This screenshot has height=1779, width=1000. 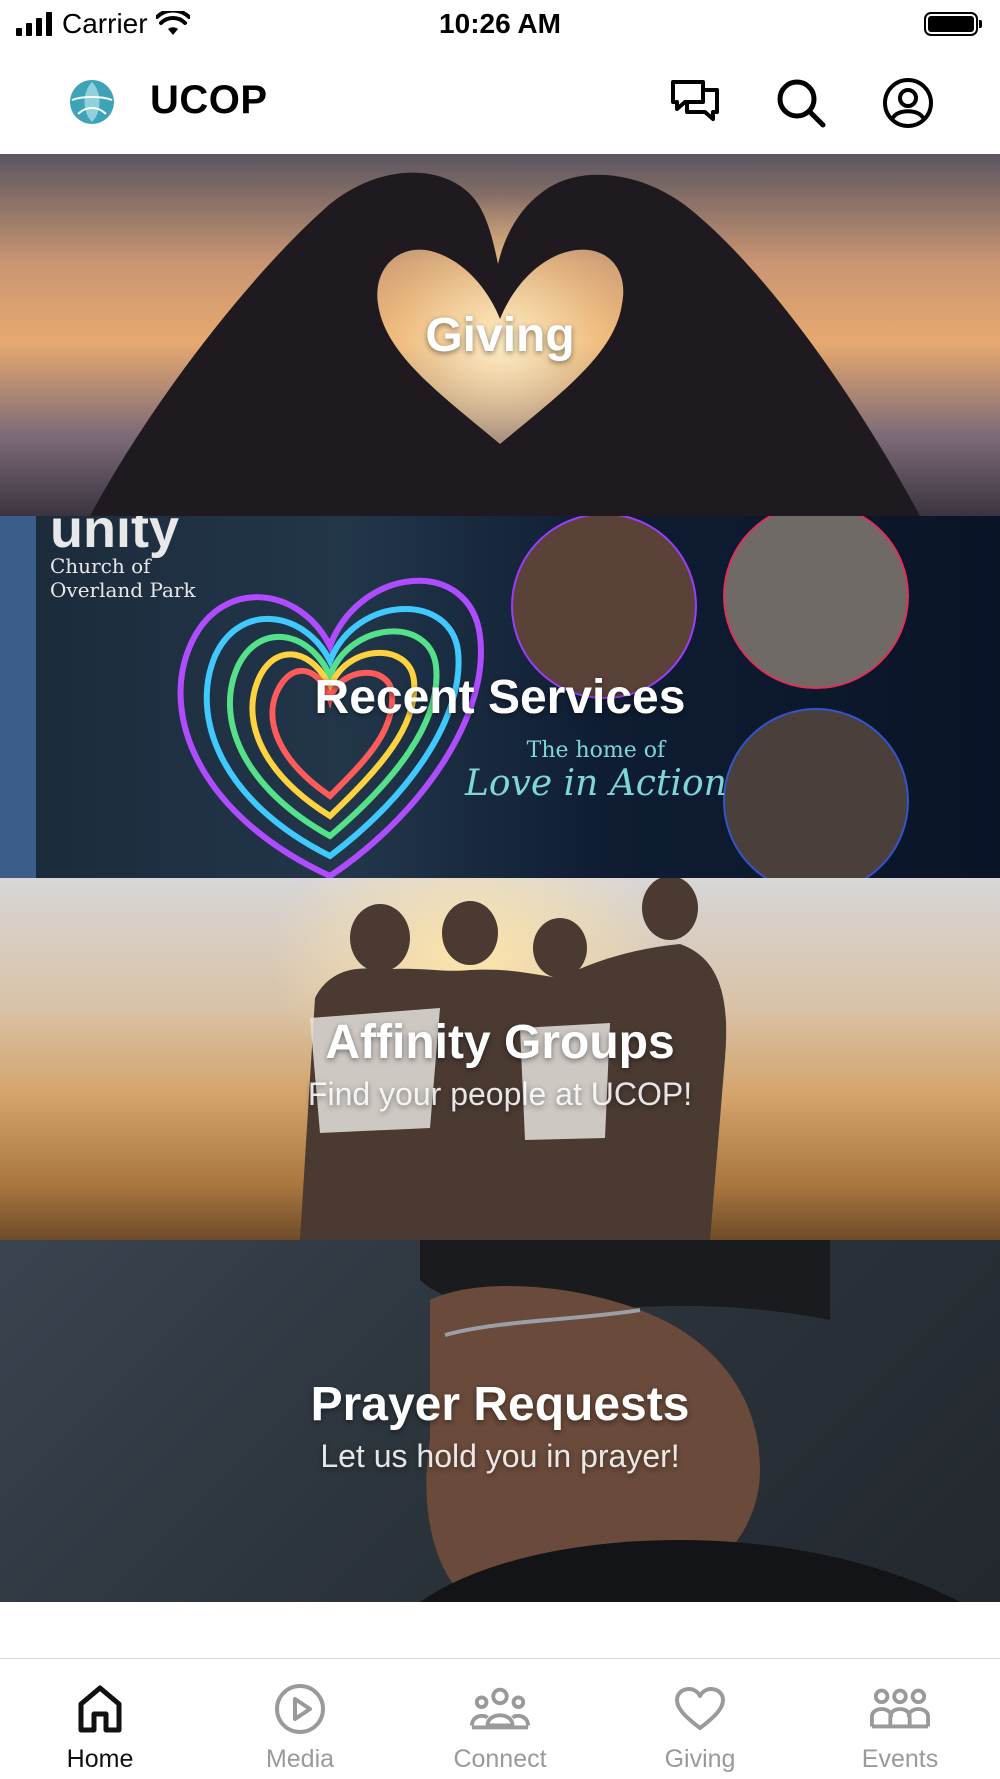 What do you see at coordinates (900, 1759) in the screenshot?
I see `tab-label: Events` at bounding box center [900, 1759].